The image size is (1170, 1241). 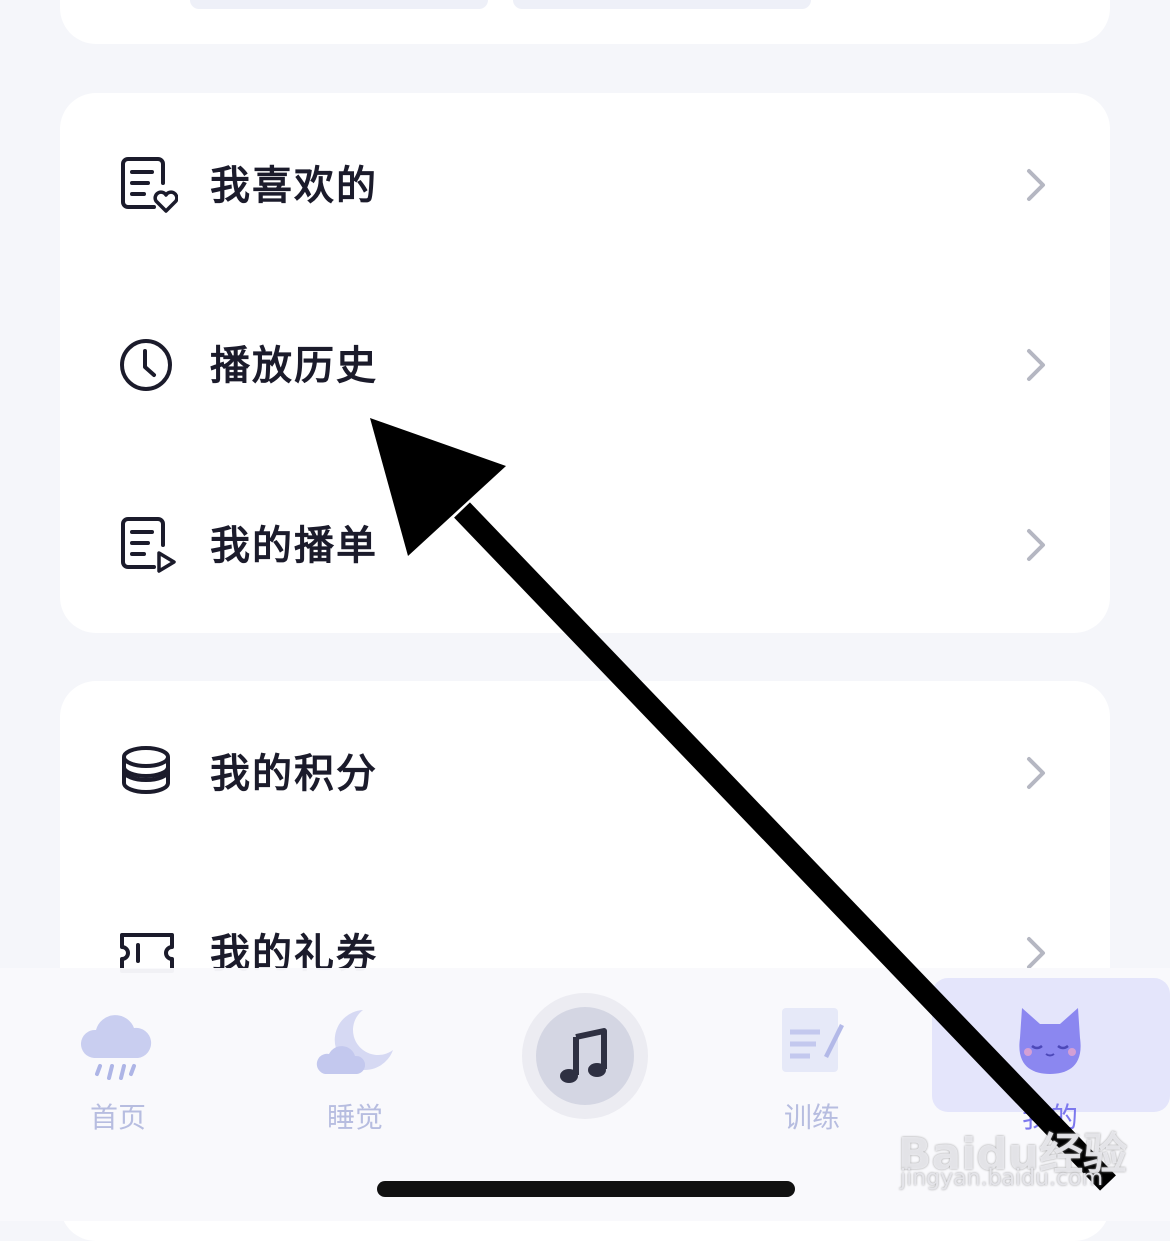 What do you see at coordinates (149, 185) in the screenshot?
I see `heart-list-icon` at bounding box center [149, 185].